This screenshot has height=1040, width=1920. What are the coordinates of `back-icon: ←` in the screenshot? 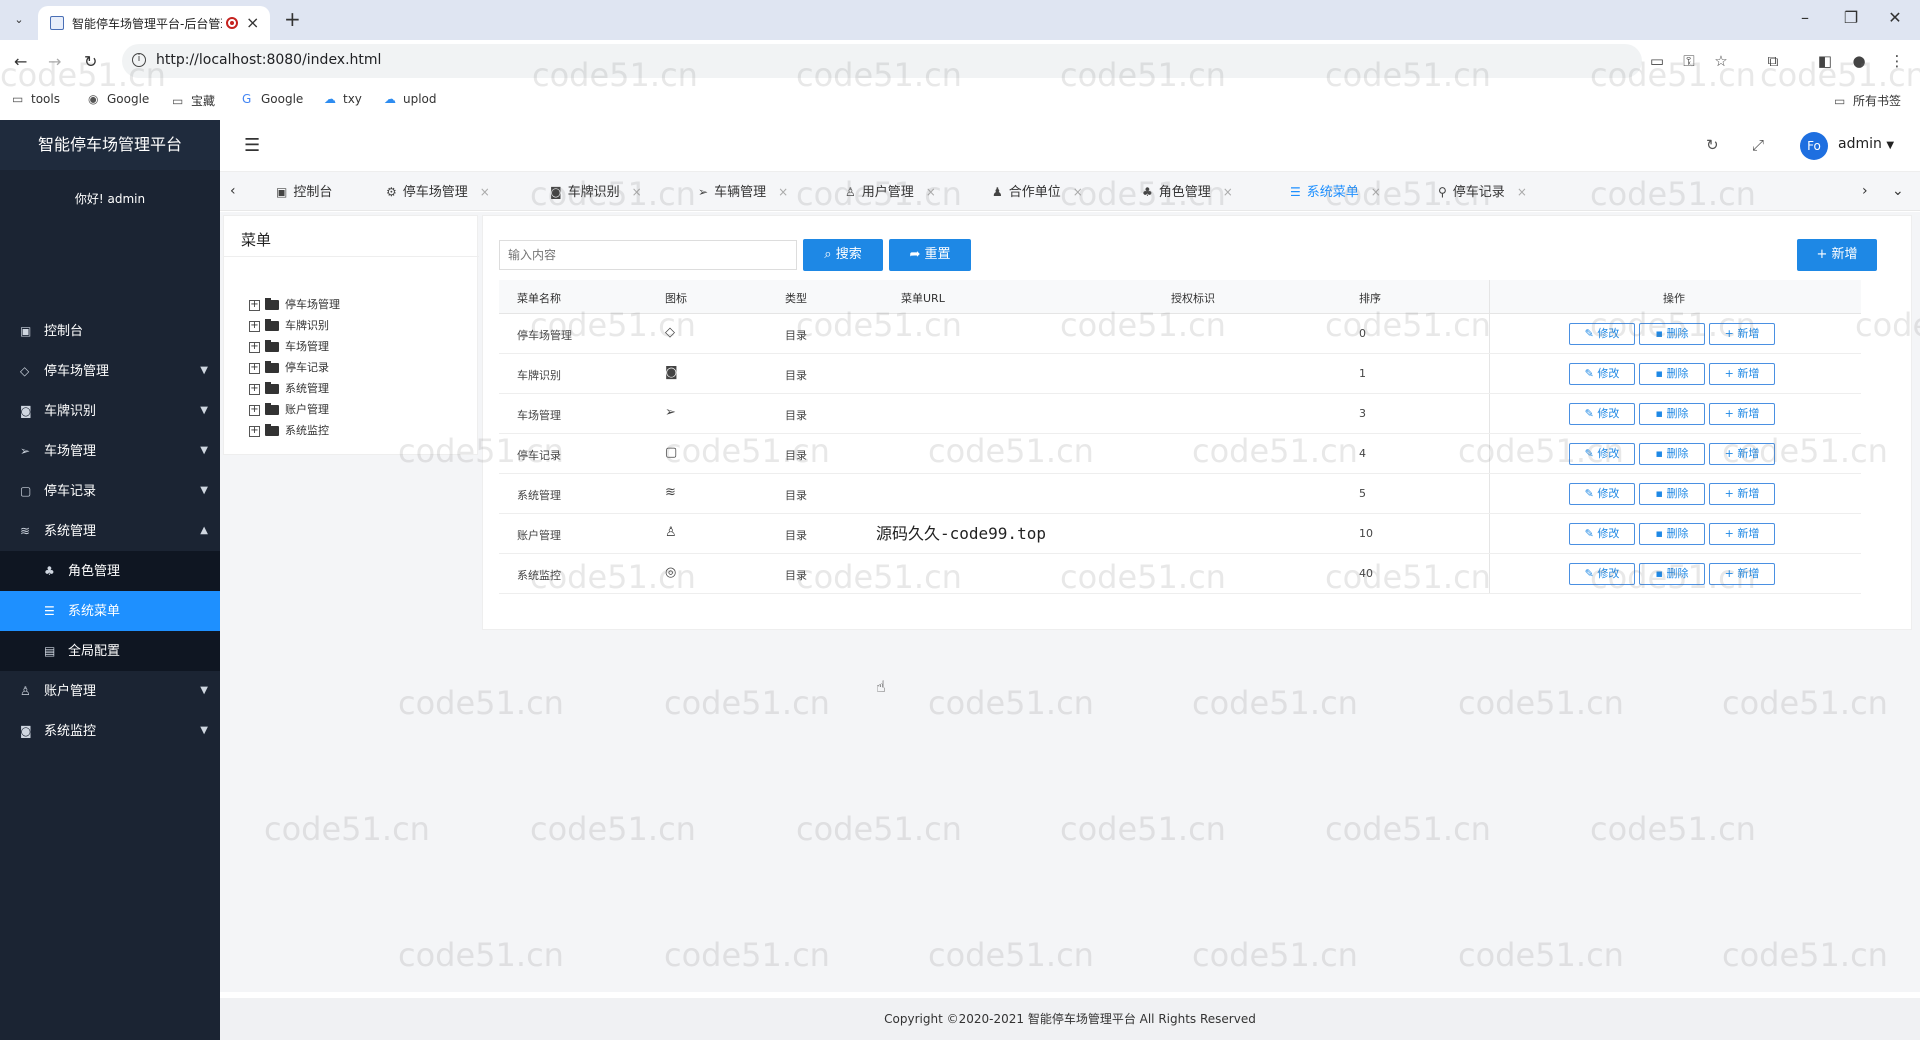 It's located at (20, 61).